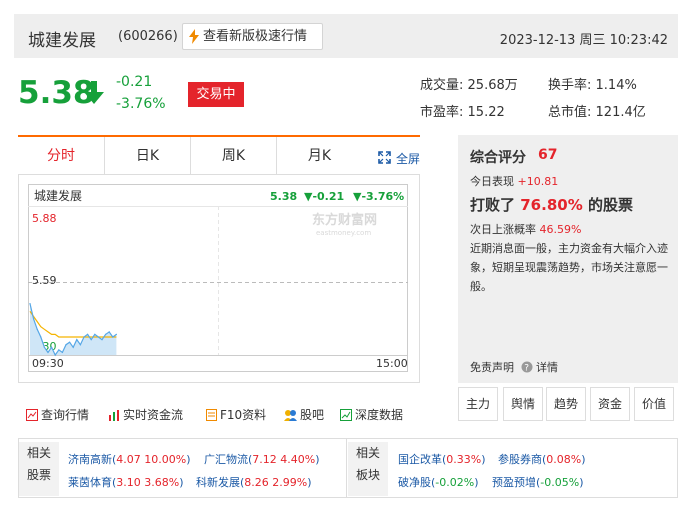 The width and height of the screenshot is (692, 515). I want to click on pe-stat: 市盈率: 15.22, so click(462, 110).